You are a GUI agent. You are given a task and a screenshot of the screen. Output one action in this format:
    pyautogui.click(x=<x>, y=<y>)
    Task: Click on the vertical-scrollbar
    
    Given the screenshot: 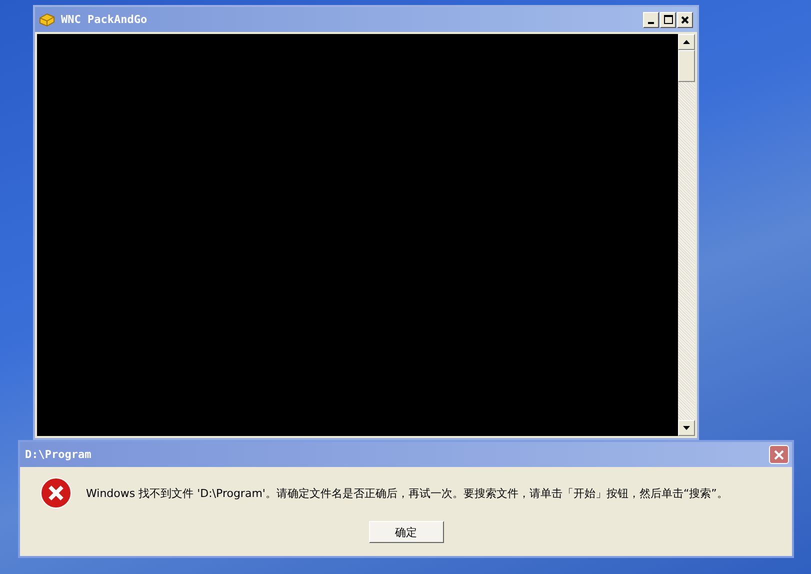 What is the action you would take?
    pyautogui.click(x=686, y=235)
    